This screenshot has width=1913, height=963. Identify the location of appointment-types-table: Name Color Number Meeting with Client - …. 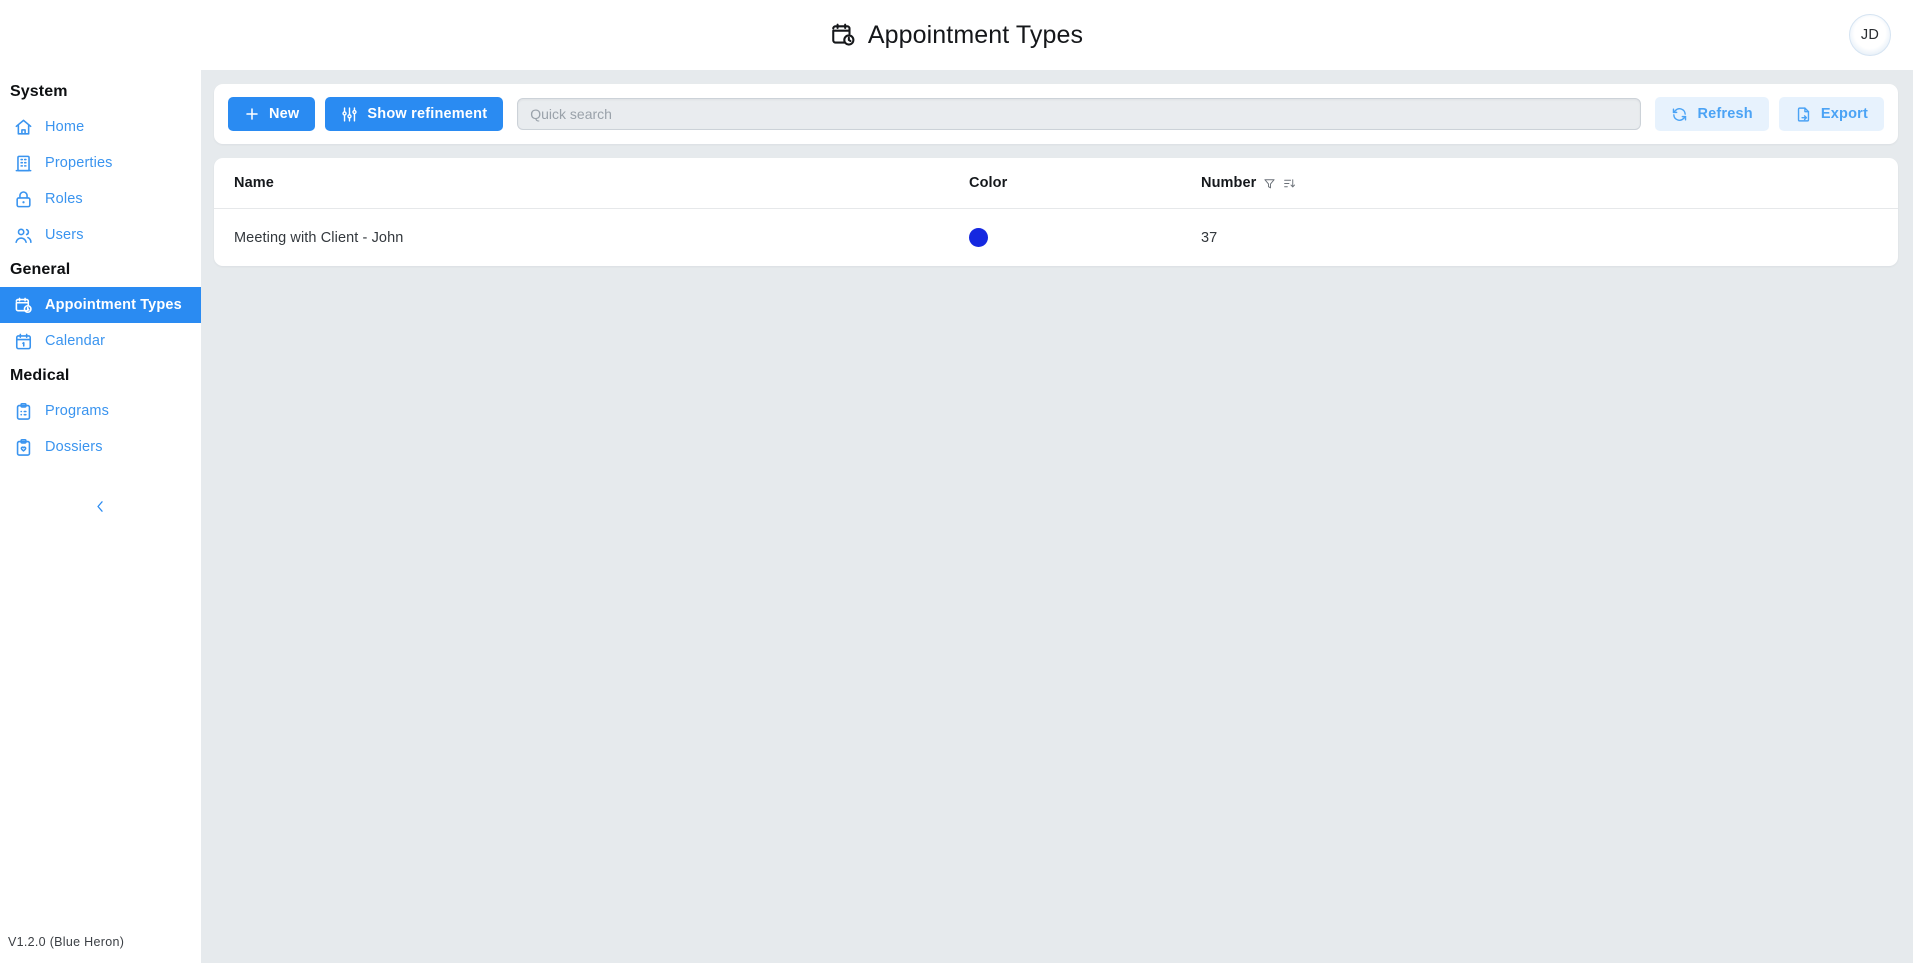
(1056, 212).